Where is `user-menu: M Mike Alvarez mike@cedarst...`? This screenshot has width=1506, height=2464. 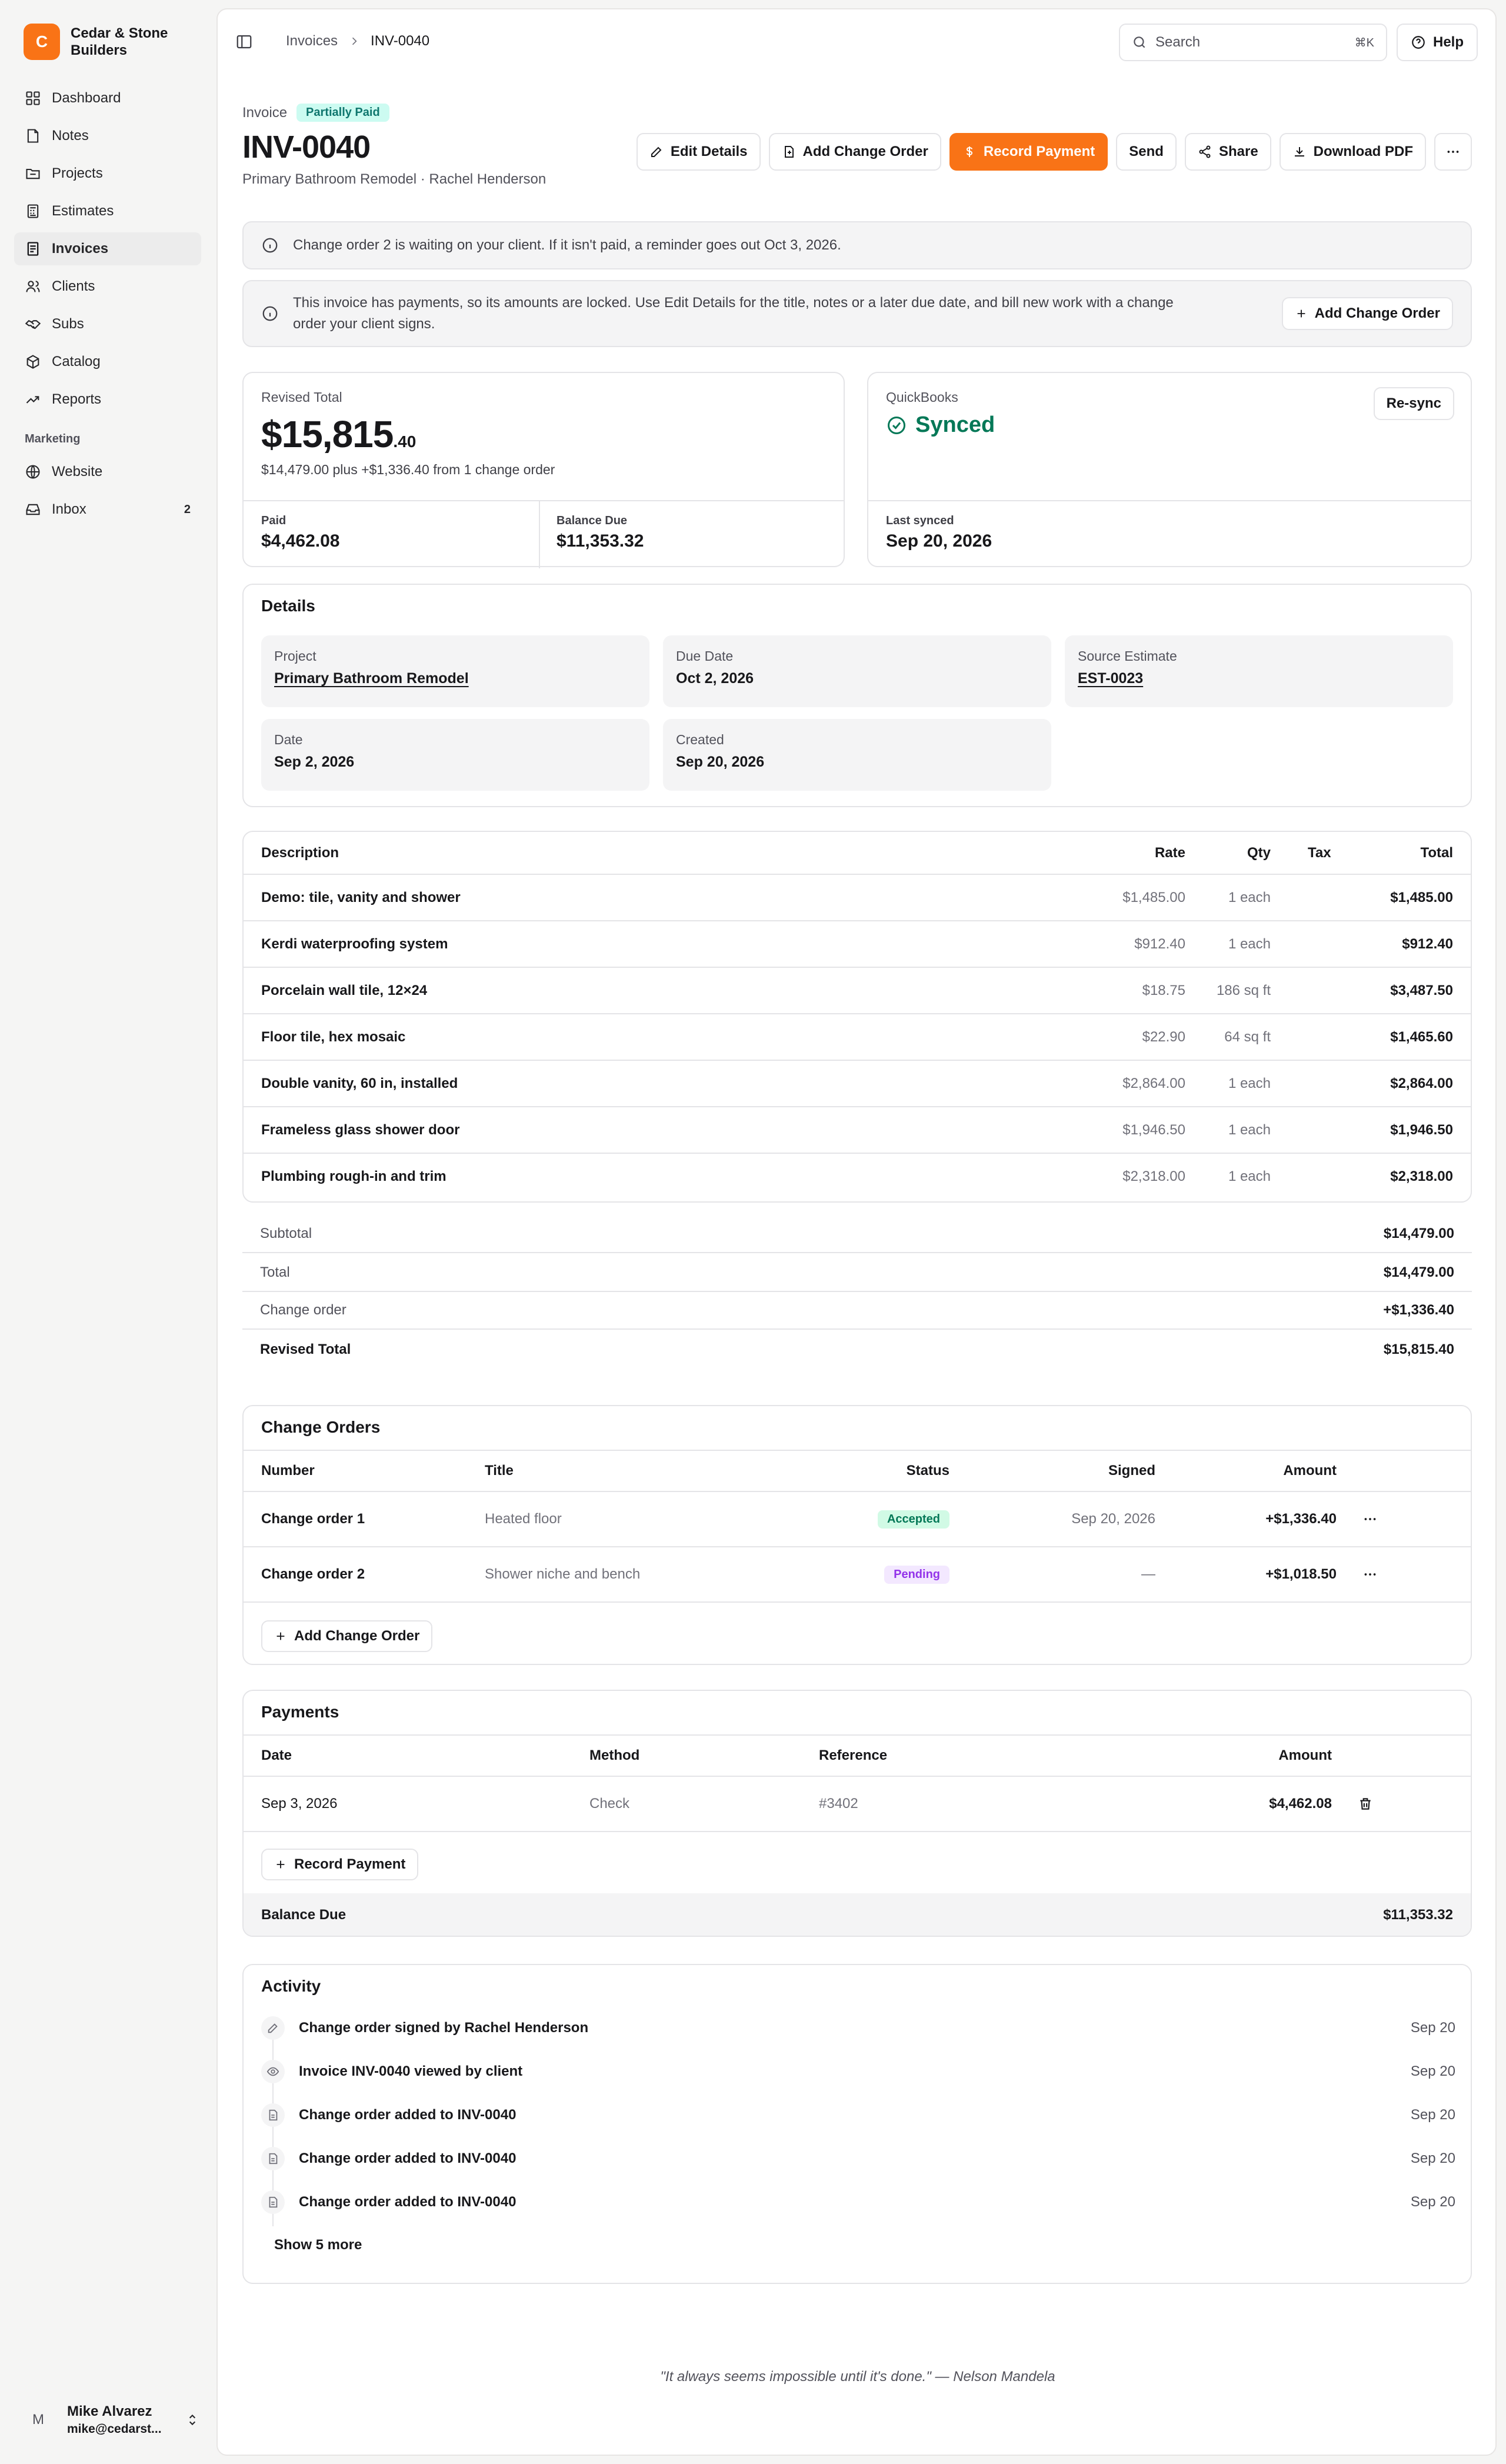
user-menu: M Mike Alvarez mike@cedarst... is located at coordinates (112, 2419).